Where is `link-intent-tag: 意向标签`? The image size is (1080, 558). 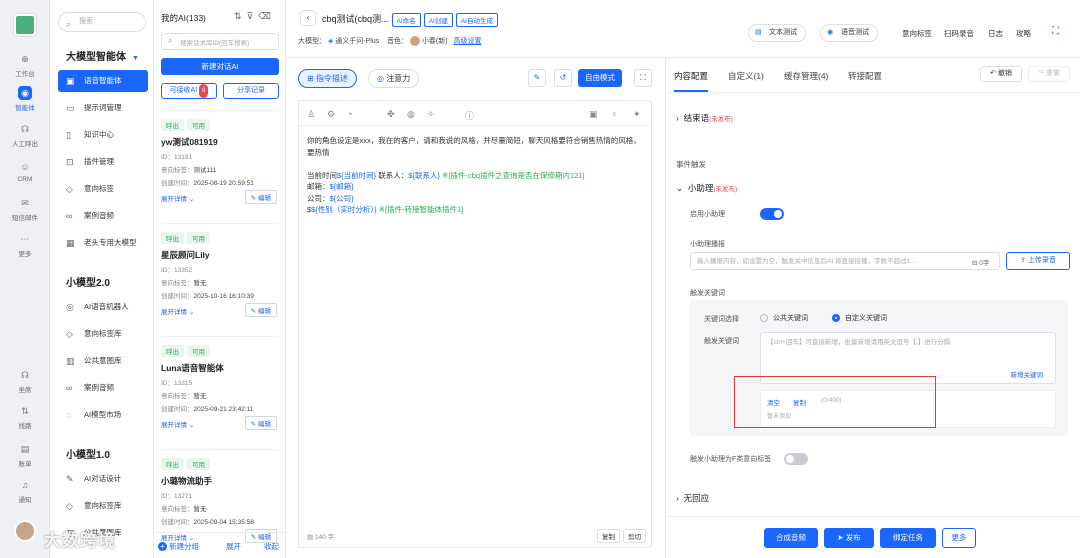
link-intent-tag: 意向标签 is located at coordinates (917, 33).